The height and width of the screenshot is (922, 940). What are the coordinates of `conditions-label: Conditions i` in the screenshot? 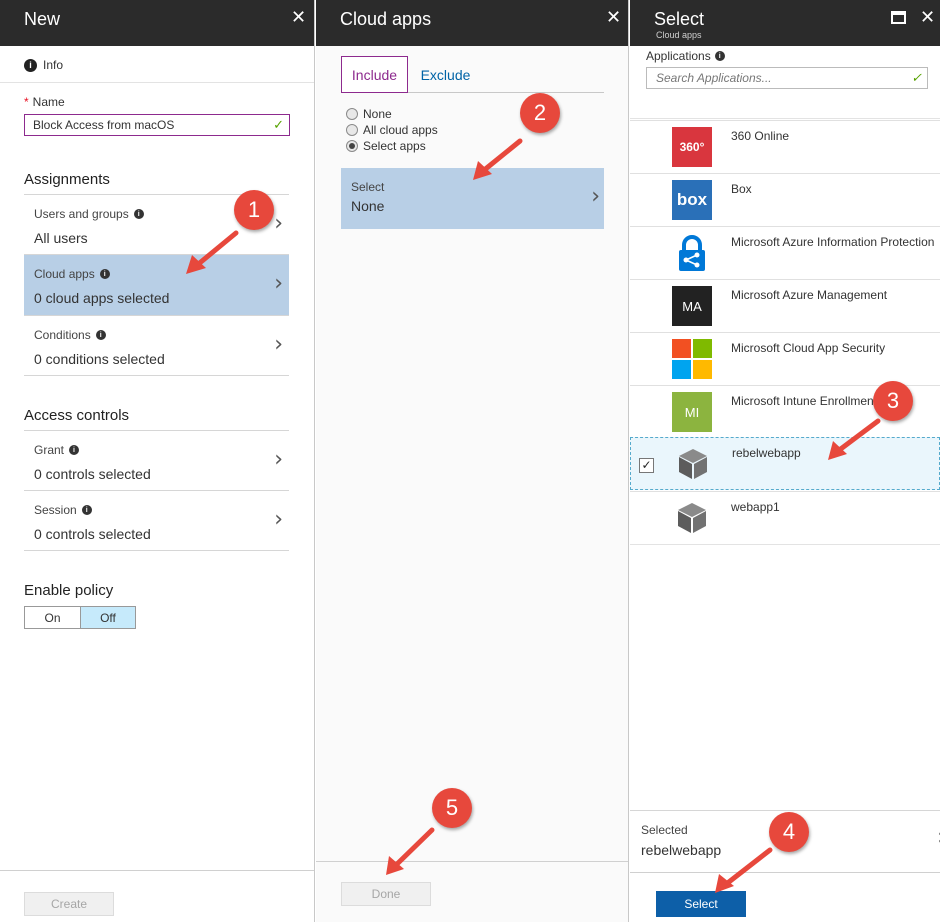 It's located at (70, 335).